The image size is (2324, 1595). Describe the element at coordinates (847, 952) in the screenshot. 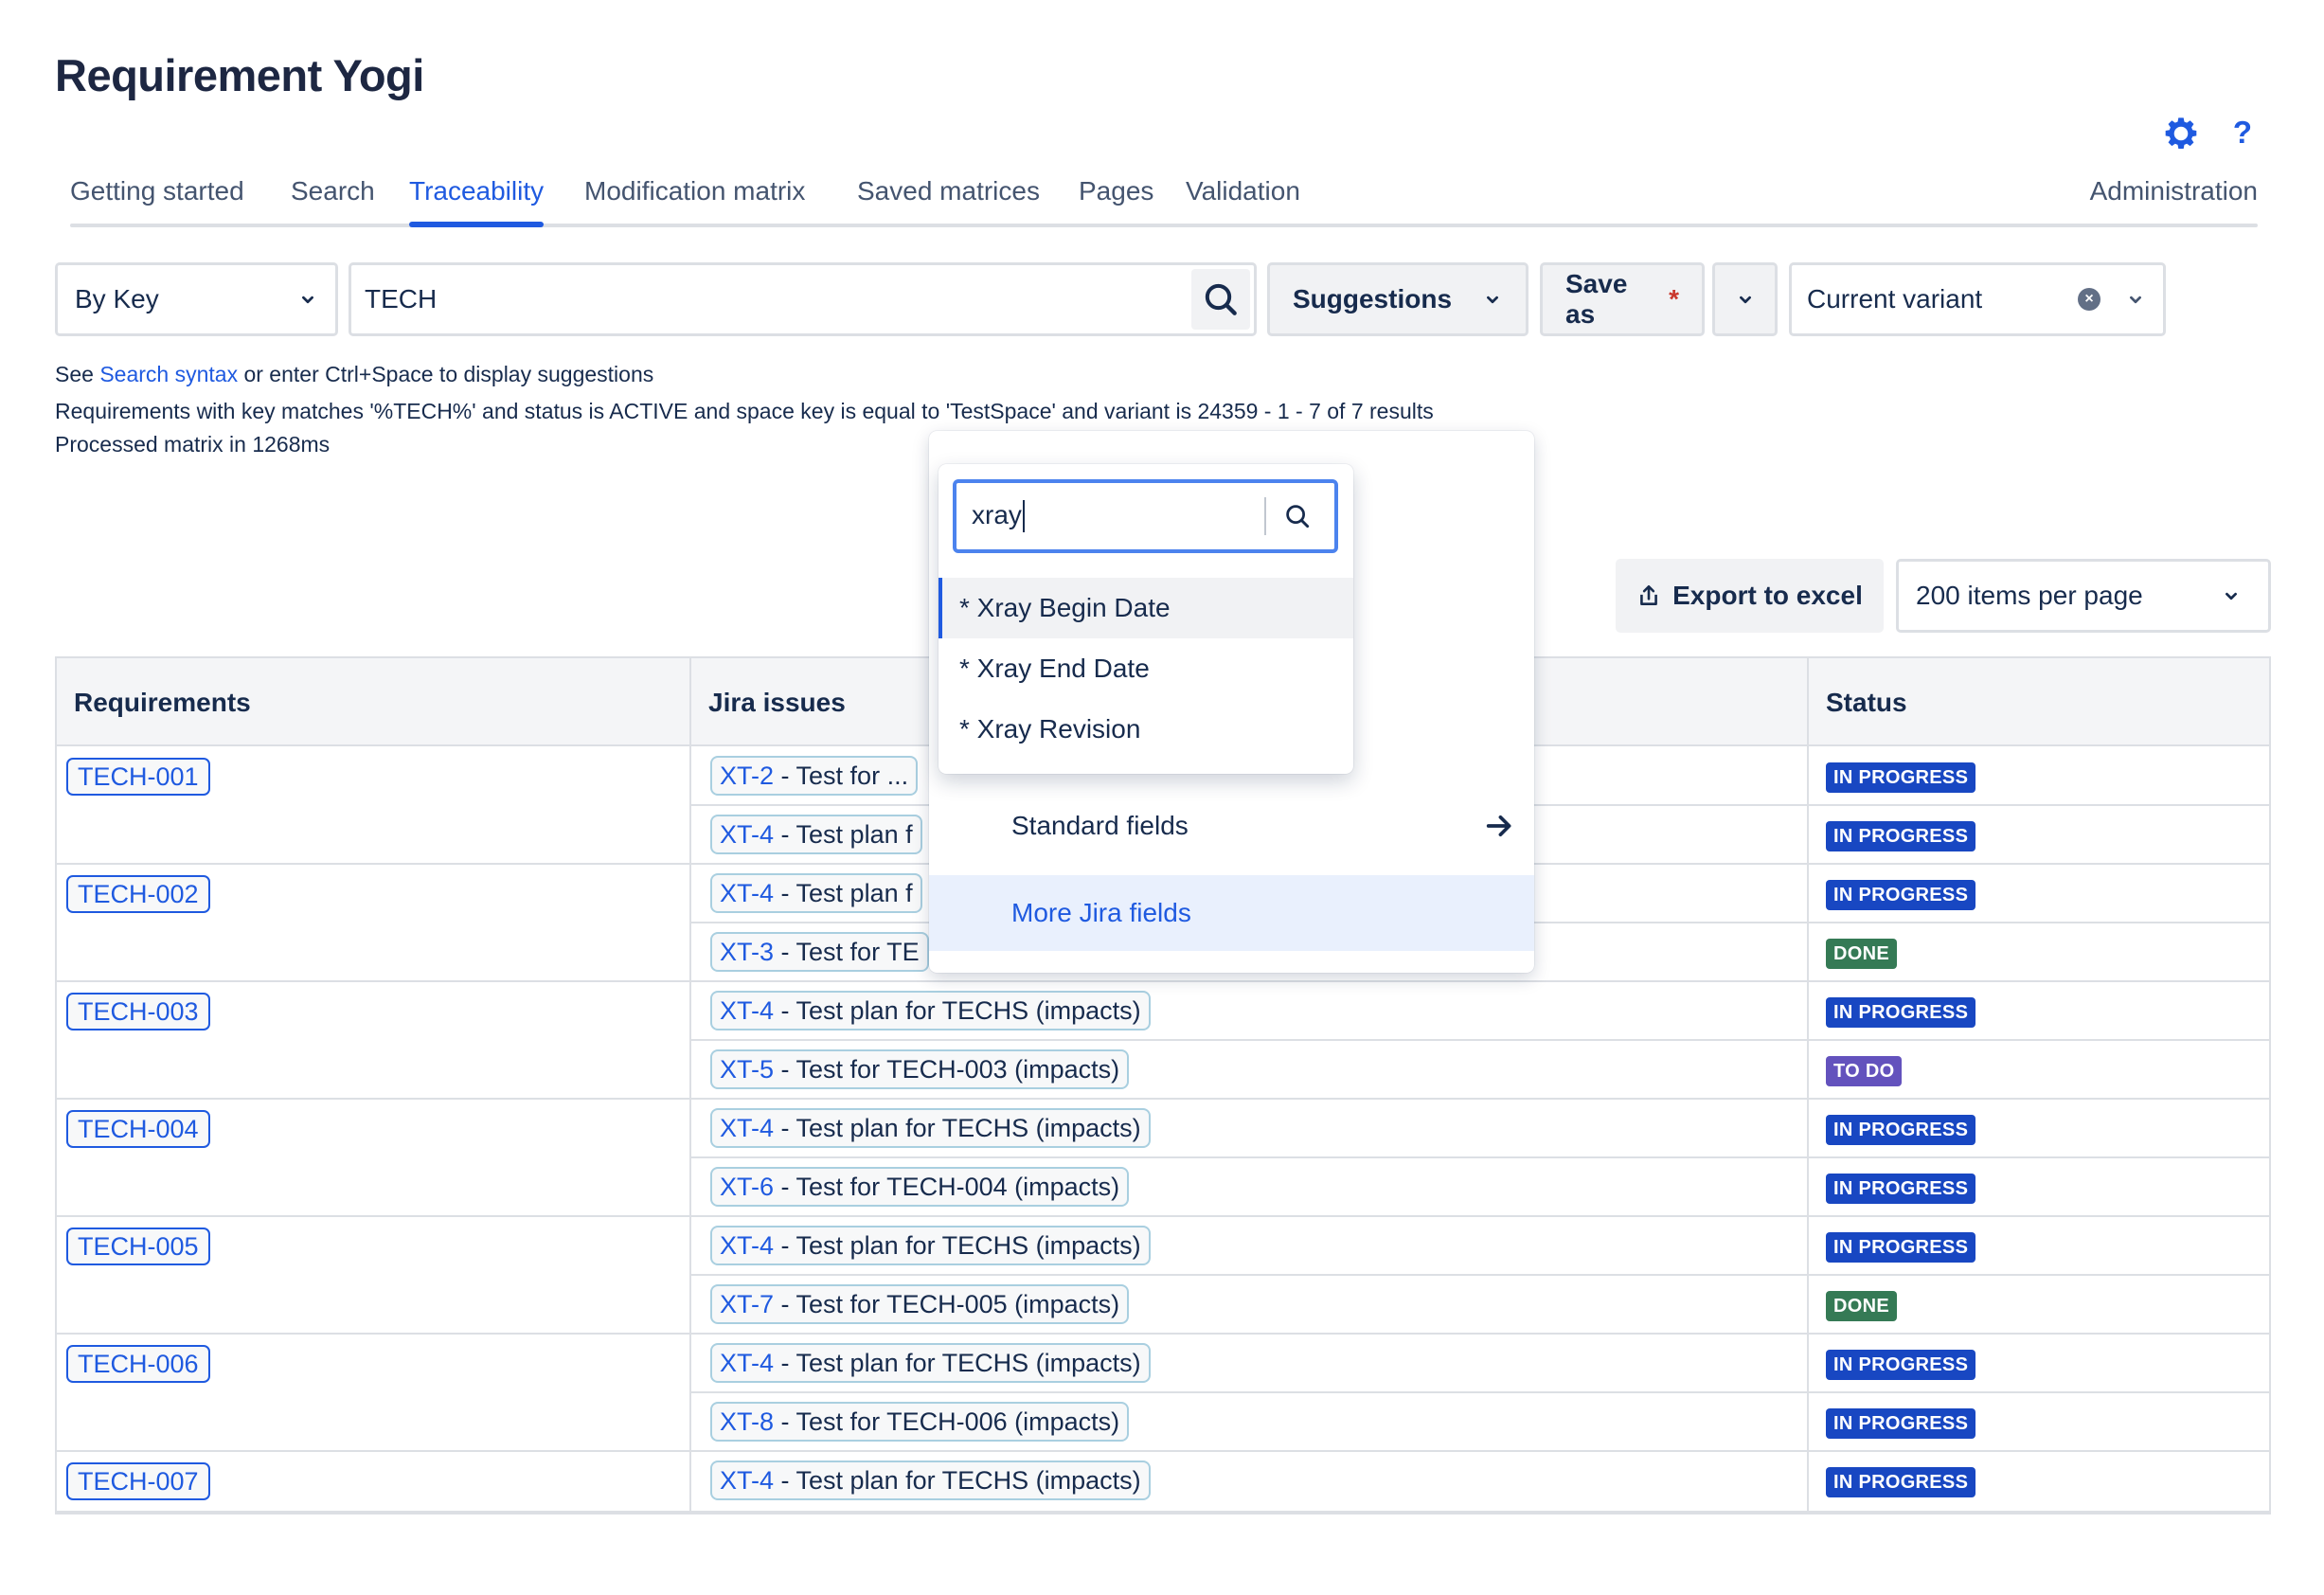

I see `jira-issue-summary: - Test for TE` at that location.